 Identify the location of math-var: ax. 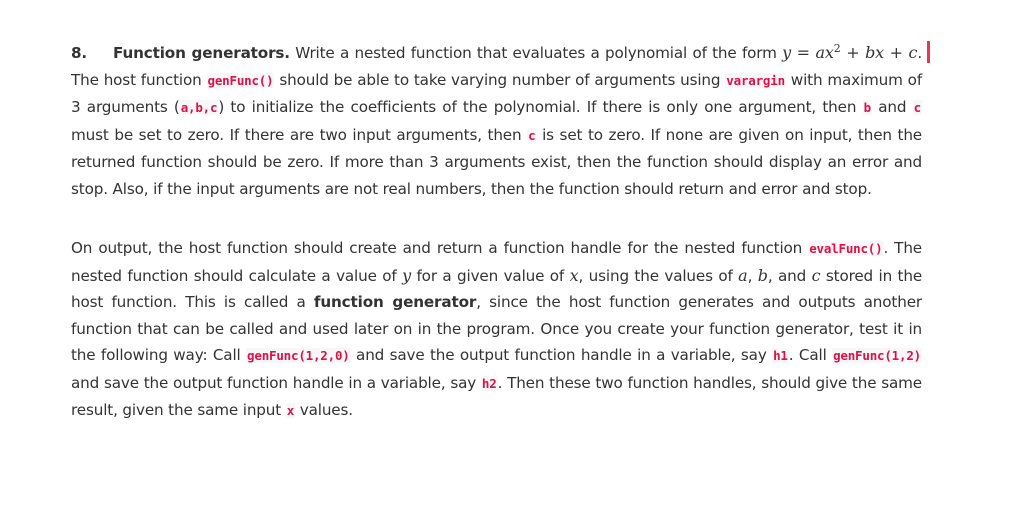
(824, 52).